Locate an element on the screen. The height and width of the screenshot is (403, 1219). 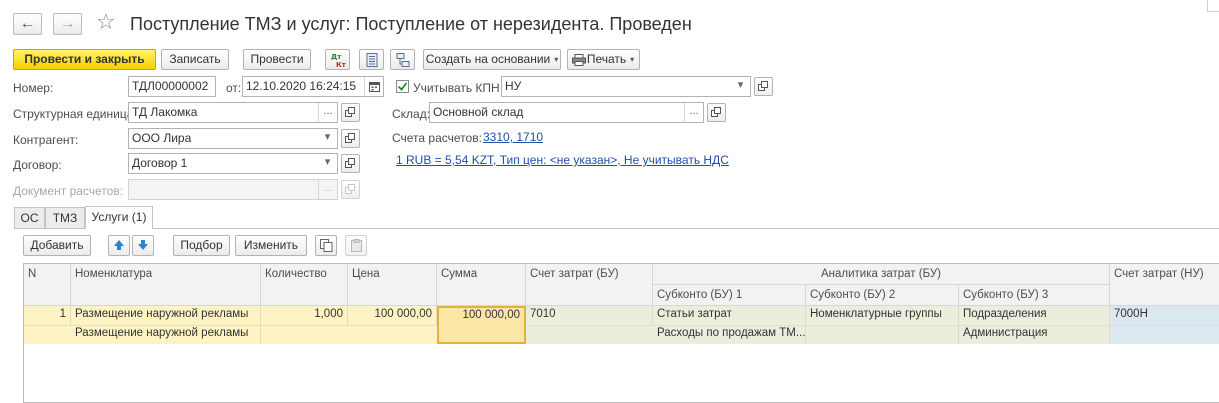
warehouse-open-button is located at coordinates (716, 112).